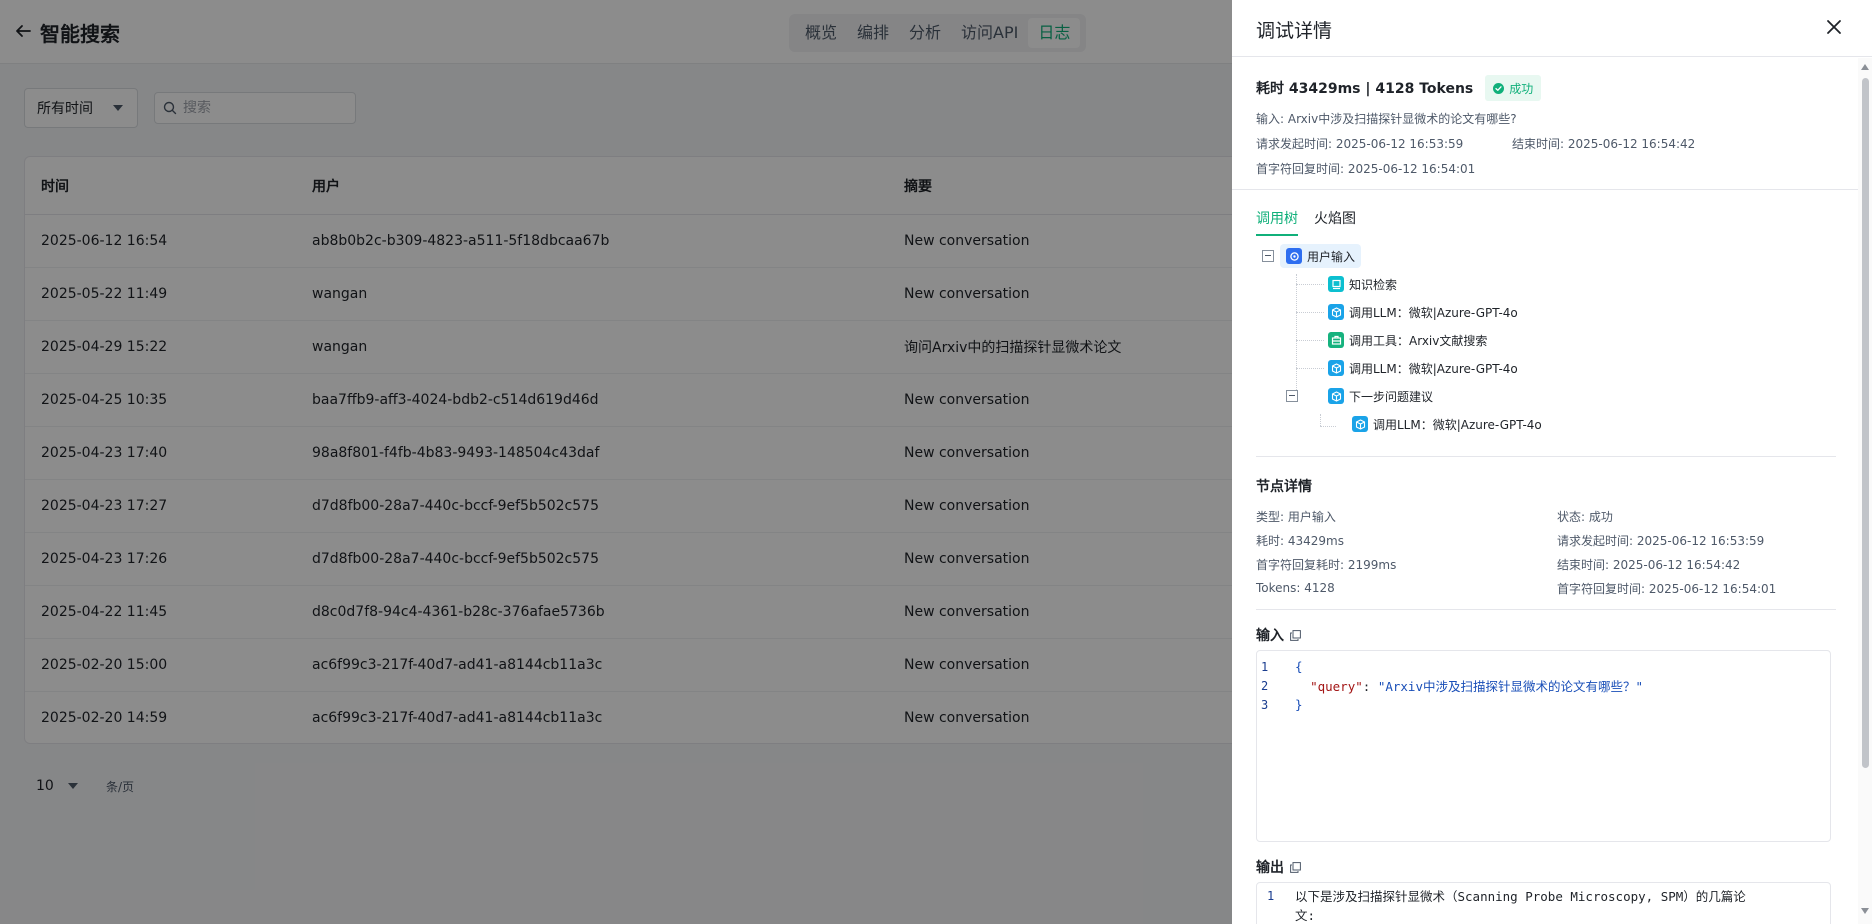 This screenshot has height=924, width=1872. Describe the element at coordinates (1418, 340) in the screenshot. I see `tree-node-label: 调用工具：Arxiv文献搜索` at that location.